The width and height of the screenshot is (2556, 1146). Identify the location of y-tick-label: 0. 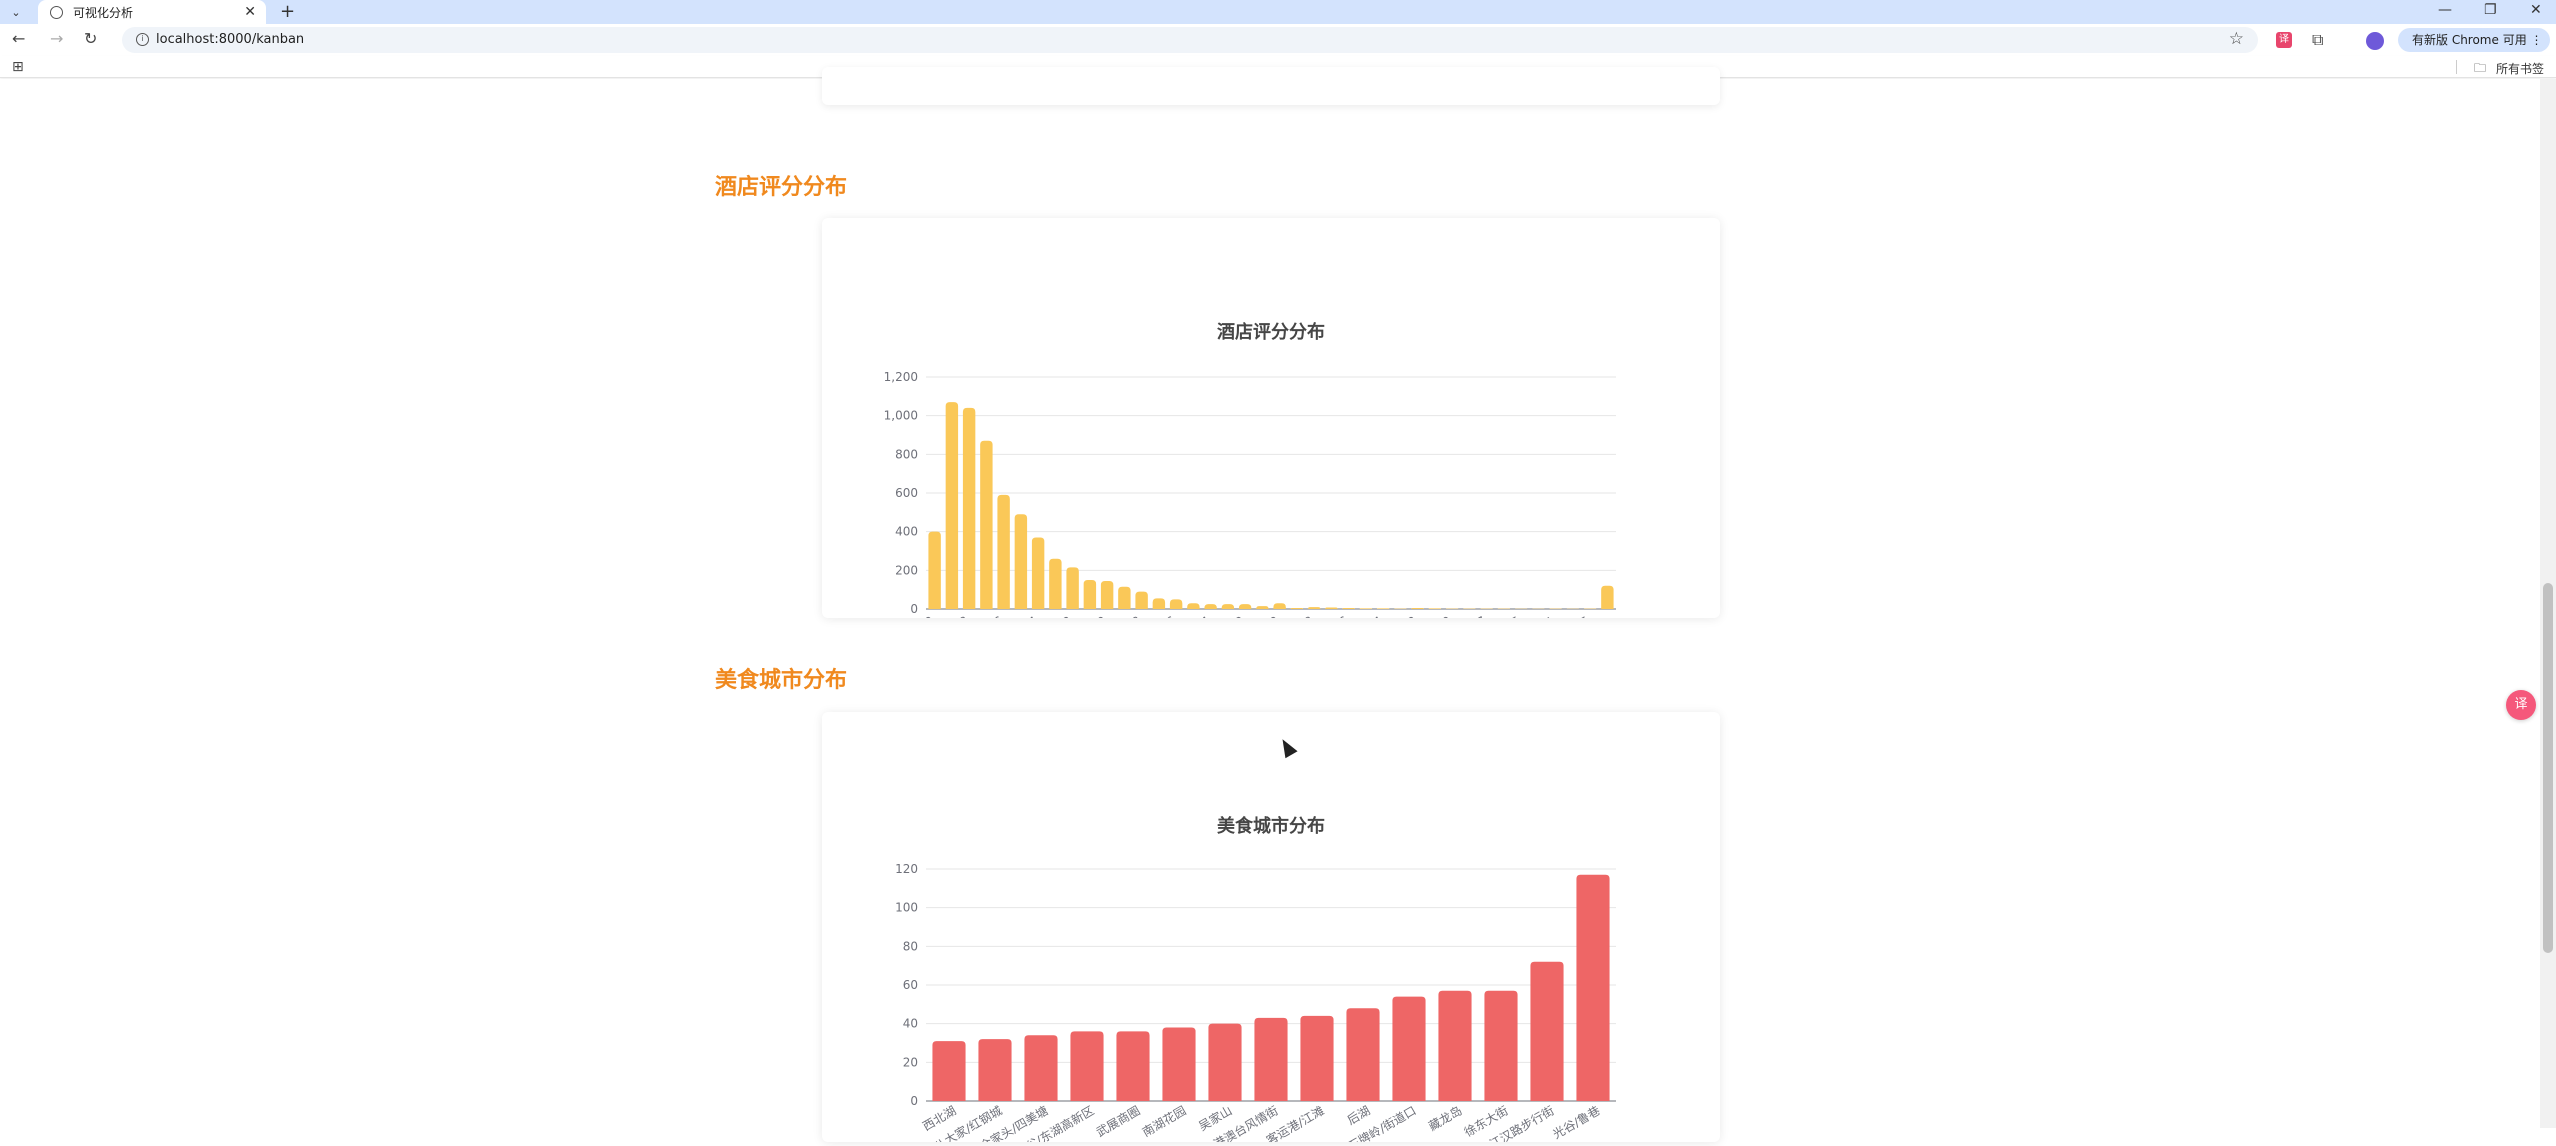
(914, 609).